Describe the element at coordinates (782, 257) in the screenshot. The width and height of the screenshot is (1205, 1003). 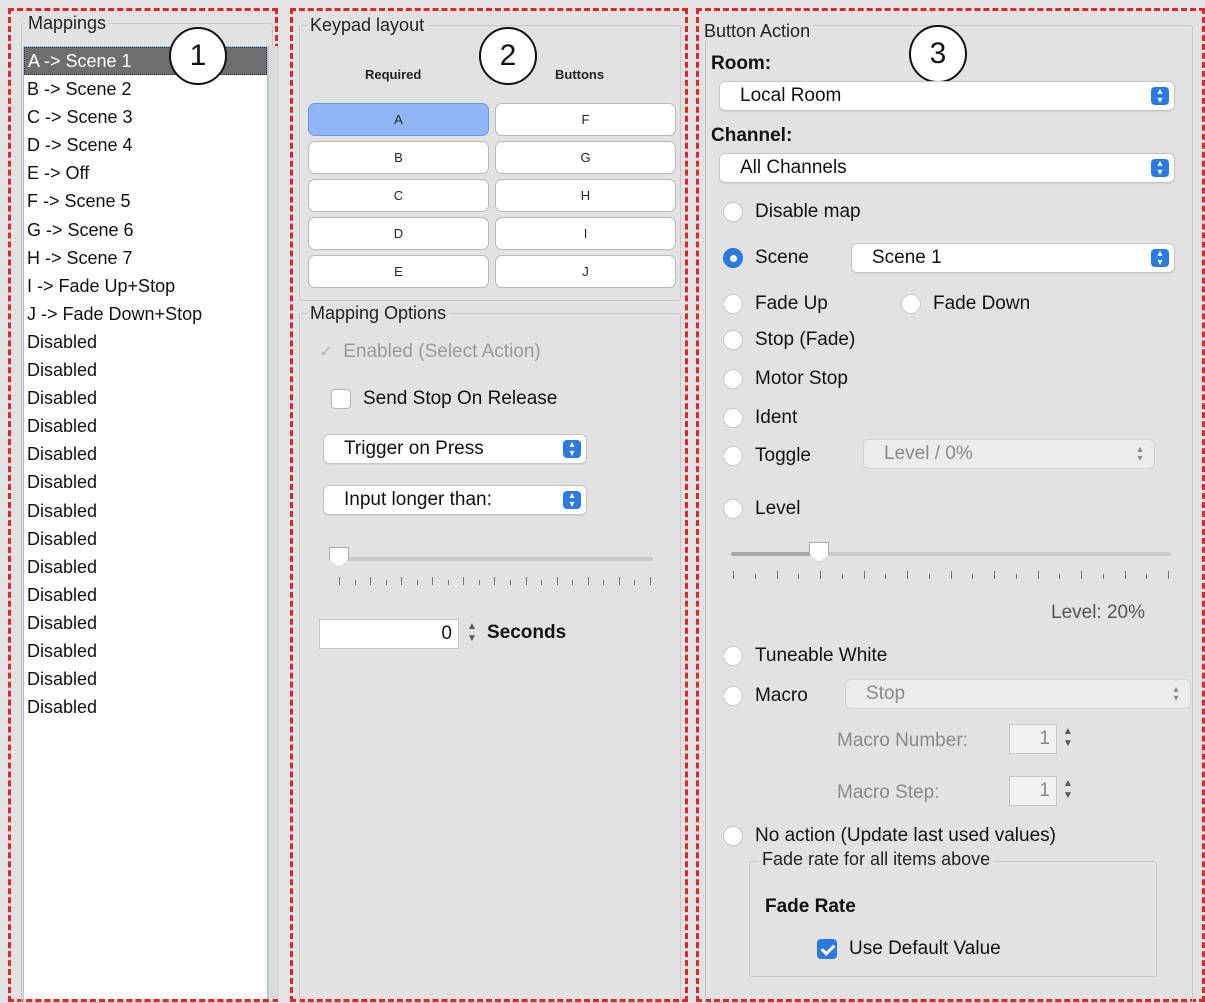
I see `scene-label: Scene` at that location.